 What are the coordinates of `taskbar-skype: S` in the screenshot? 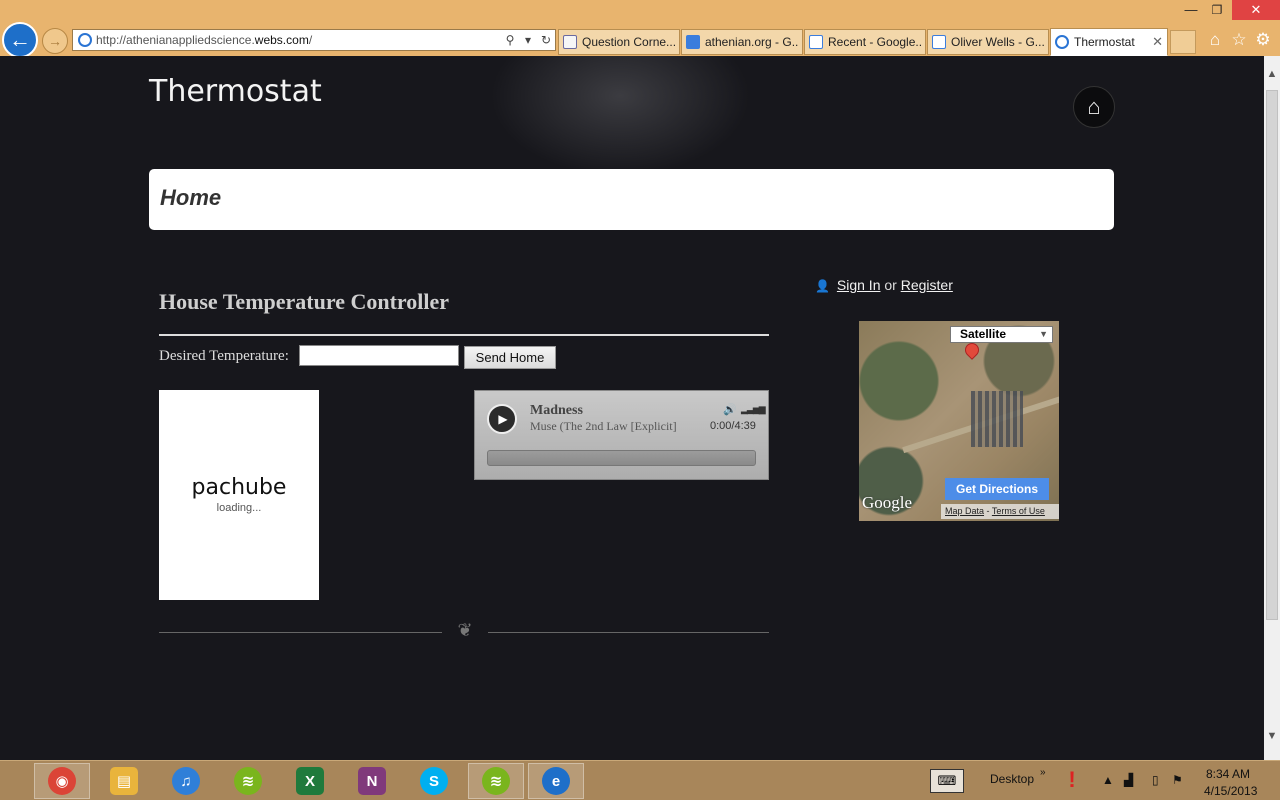 It's located at (434, 781).